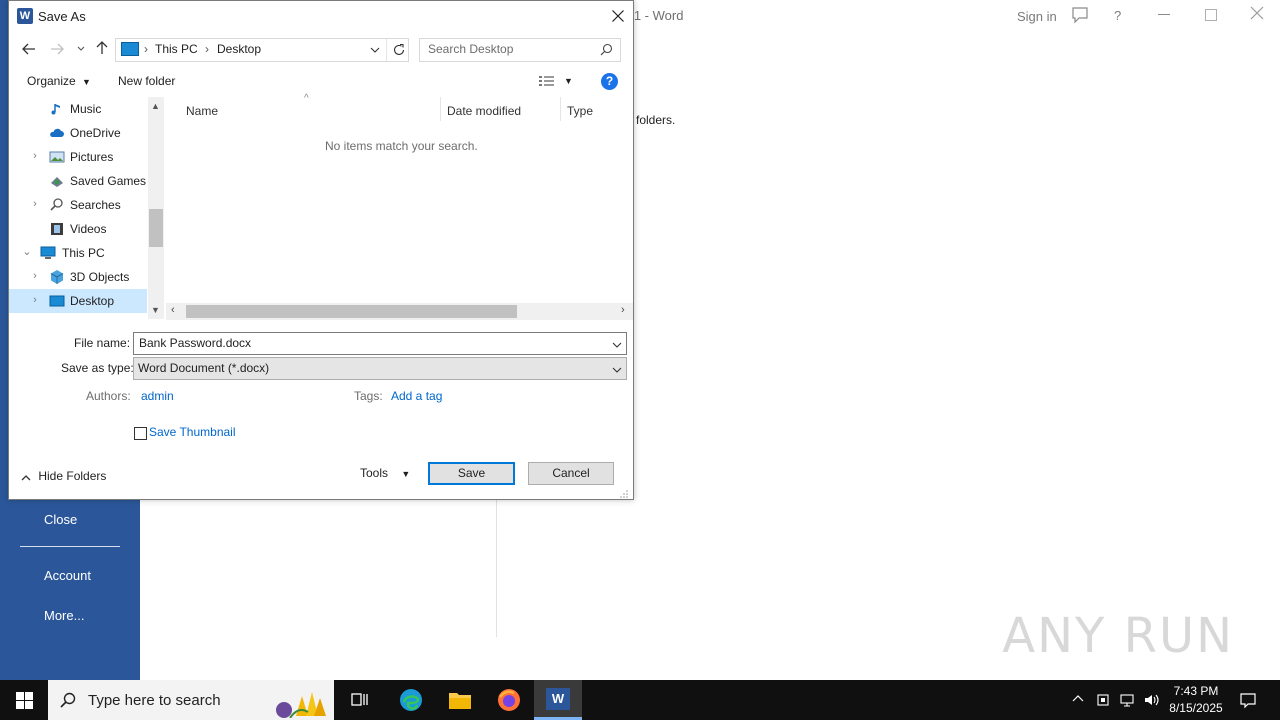 The width and height of the screenshot is (1280, 721). I want to click on tools-button: Tools ▼, so click(385, 473).